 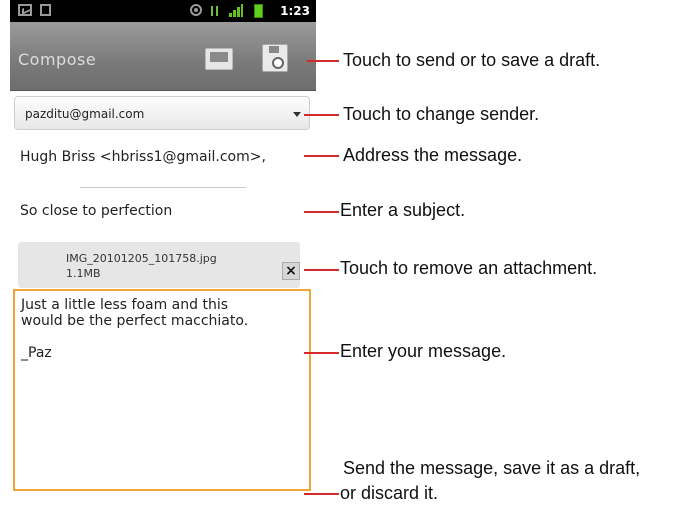 What do you see at coordinates (83, 273) in the screenshot?
I see `attachment-size: 1.1MB` at bounding box center [83, 273].